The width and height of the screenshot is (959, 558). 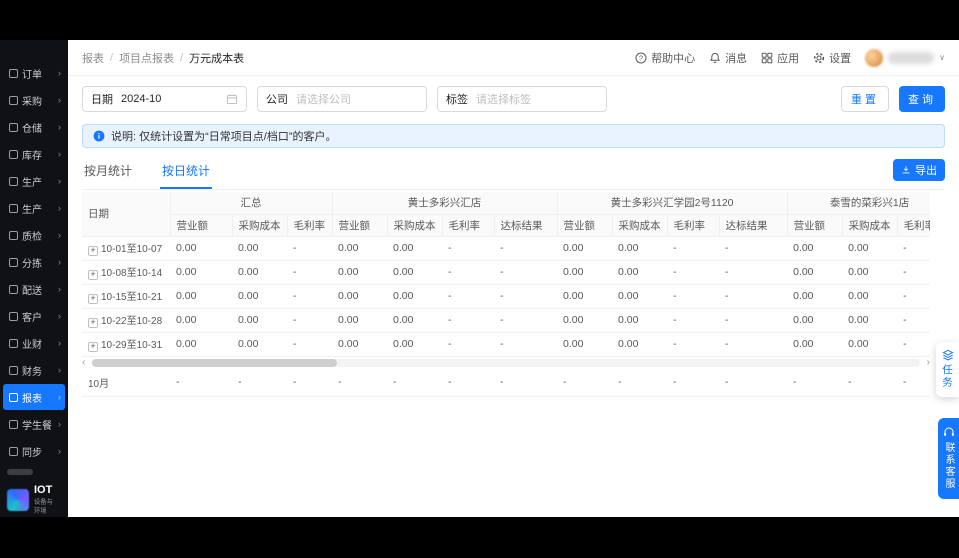 I want to click on settings-label: 设置, so click(x=840, y=58).